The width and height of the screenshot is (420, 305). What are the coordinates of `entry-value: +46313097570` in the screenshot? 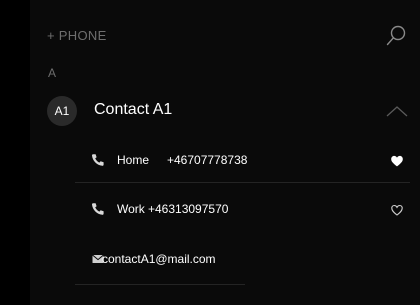 It's located at (188, 209).